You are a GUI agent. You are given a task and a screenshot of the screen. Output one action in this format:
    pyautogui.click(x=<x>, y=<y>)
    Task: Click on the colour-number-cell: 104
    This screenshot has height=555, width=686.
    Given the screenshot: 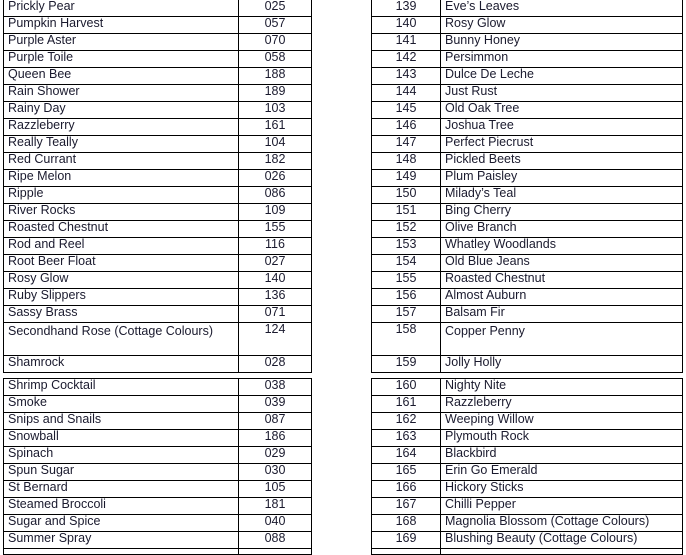 What is the action you would take?
    pyautogui.click(x=275, y=144)
    